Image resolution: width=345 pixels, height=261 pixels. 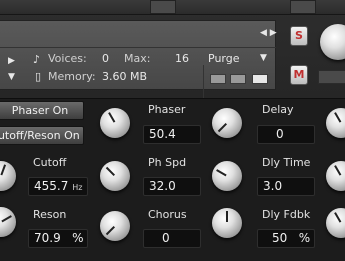 I want to click on cutoff-label: Cutoff, so click(x=50, y=162).